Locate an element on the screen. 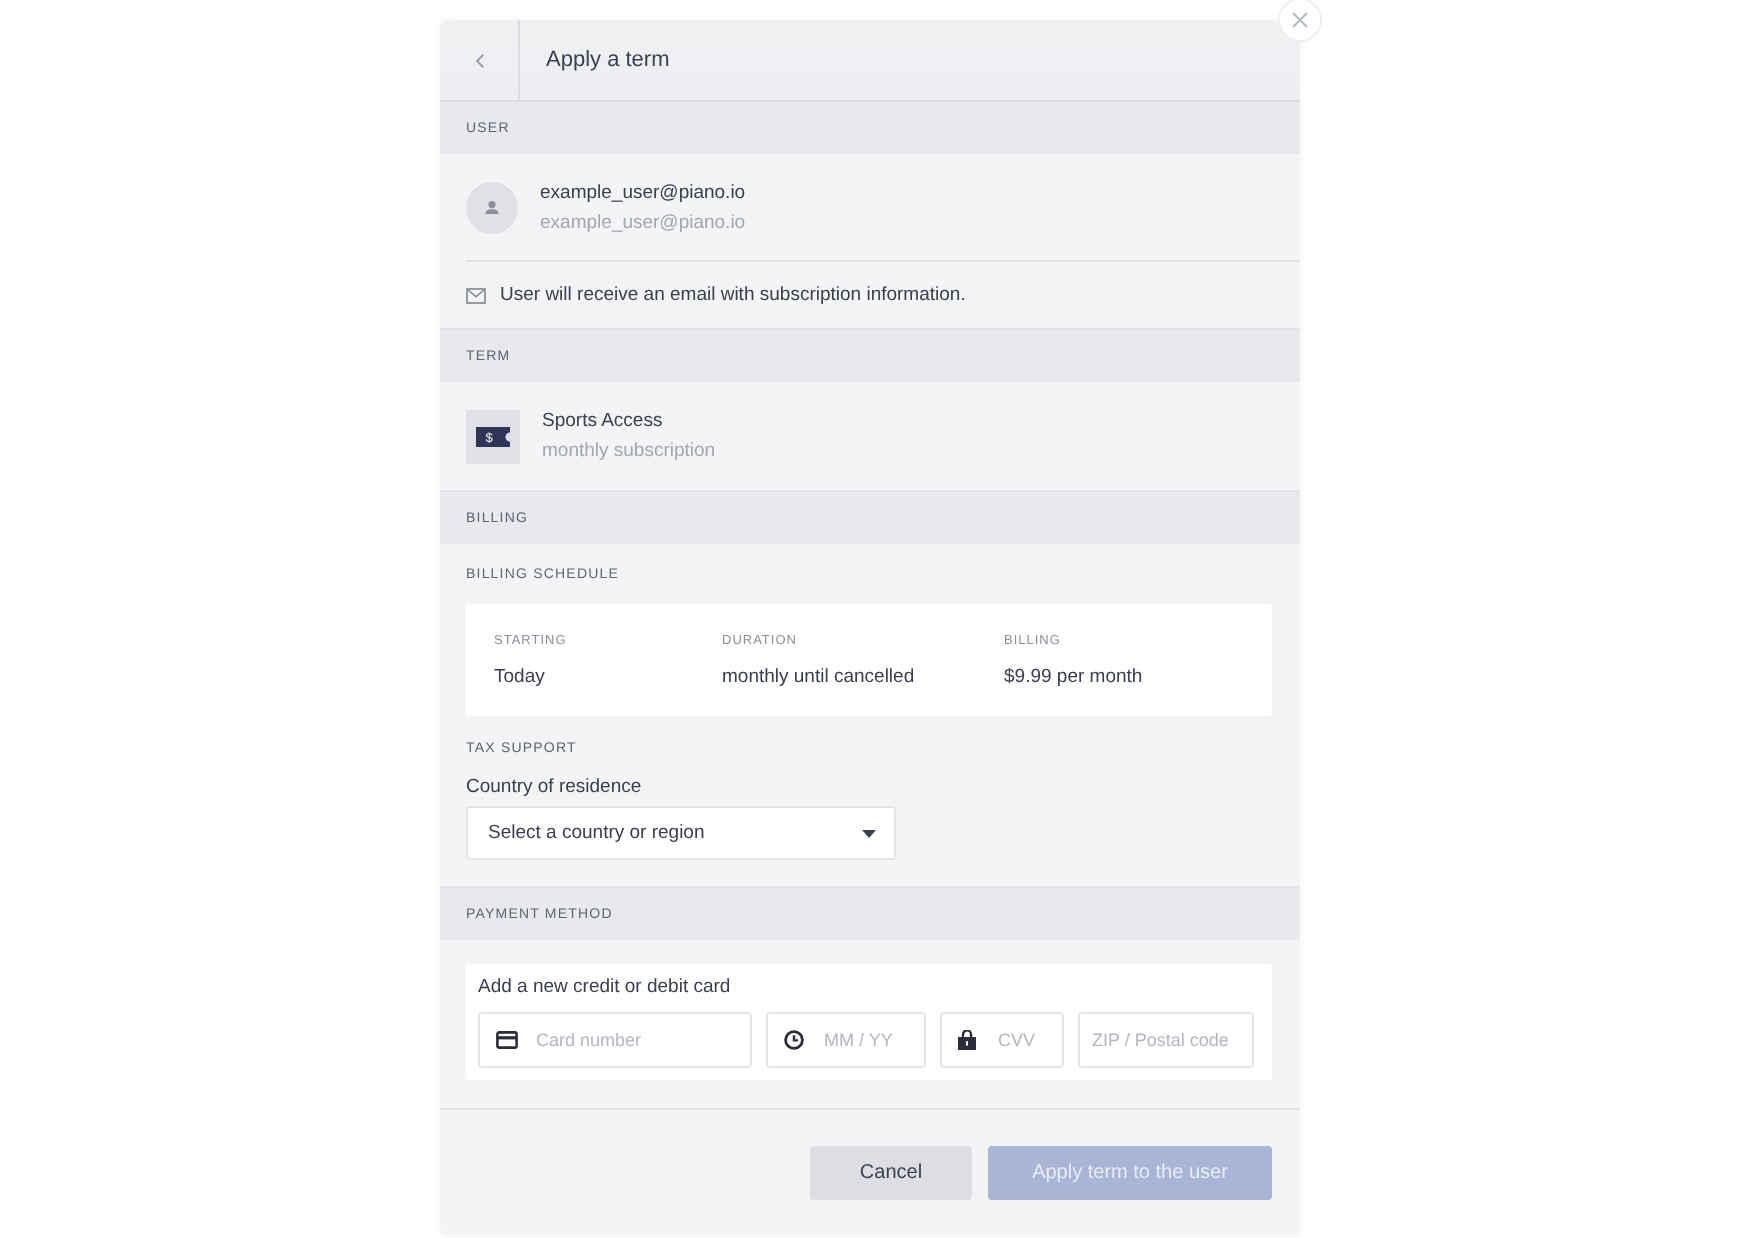  dialog-title: Apply a term is located at coordinates (608, 60).